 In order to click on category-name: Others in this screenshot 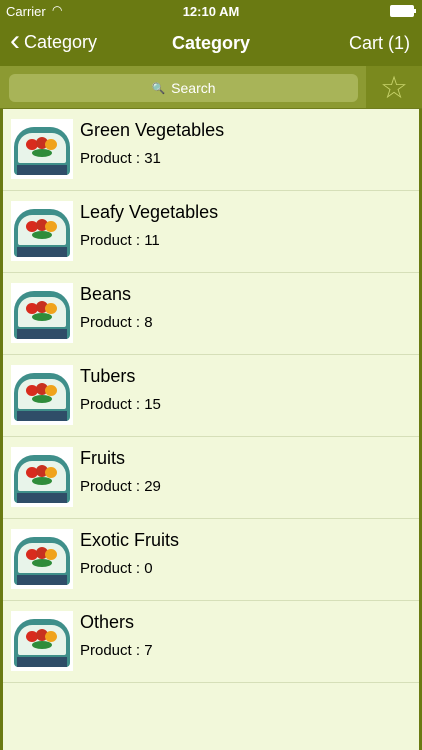, I will do `click(107, 622)`.